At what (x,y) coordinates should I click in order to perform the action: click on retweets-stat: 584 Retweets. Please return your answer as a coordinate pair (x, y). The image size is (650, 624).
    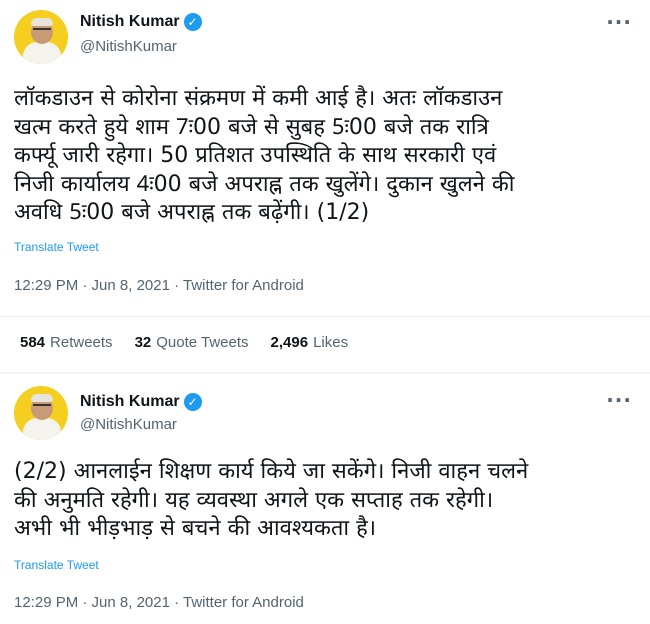
    Looking at the image, I should click on (66, 342).